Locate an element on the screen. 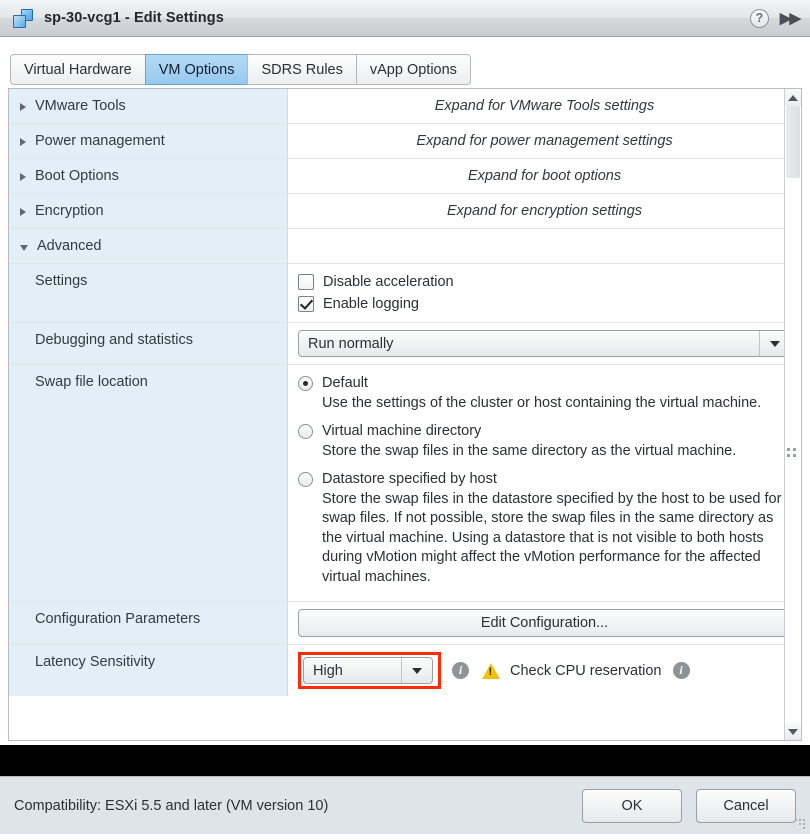 The height and width of the screenshot is (840, 810). checkbox-row-enable-logging: Enable logging is located at coordinates (544, 304).